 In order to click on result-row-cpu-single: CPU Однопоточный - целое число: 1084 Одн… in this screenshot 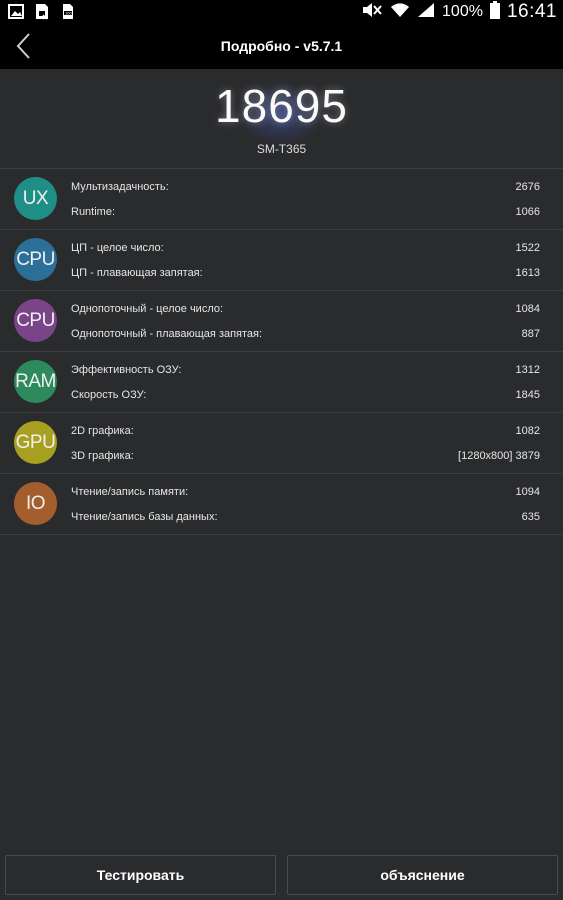, I will do `click(281, 320)`.